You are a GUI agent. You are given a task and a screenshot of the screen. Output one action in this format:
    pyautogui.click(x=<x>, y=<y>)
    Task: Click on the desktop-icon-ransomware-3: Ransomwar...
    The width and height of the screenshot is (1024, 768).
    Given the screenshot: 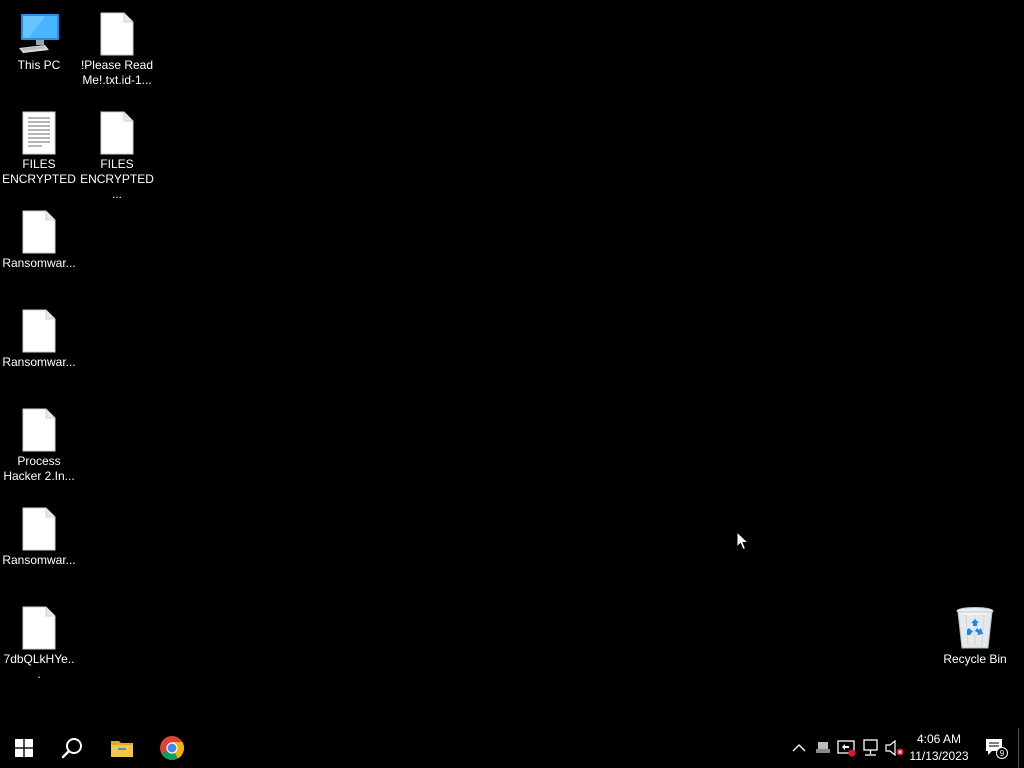 What is the action you would take?
    pyautogui.click(x=39, y=536)
    